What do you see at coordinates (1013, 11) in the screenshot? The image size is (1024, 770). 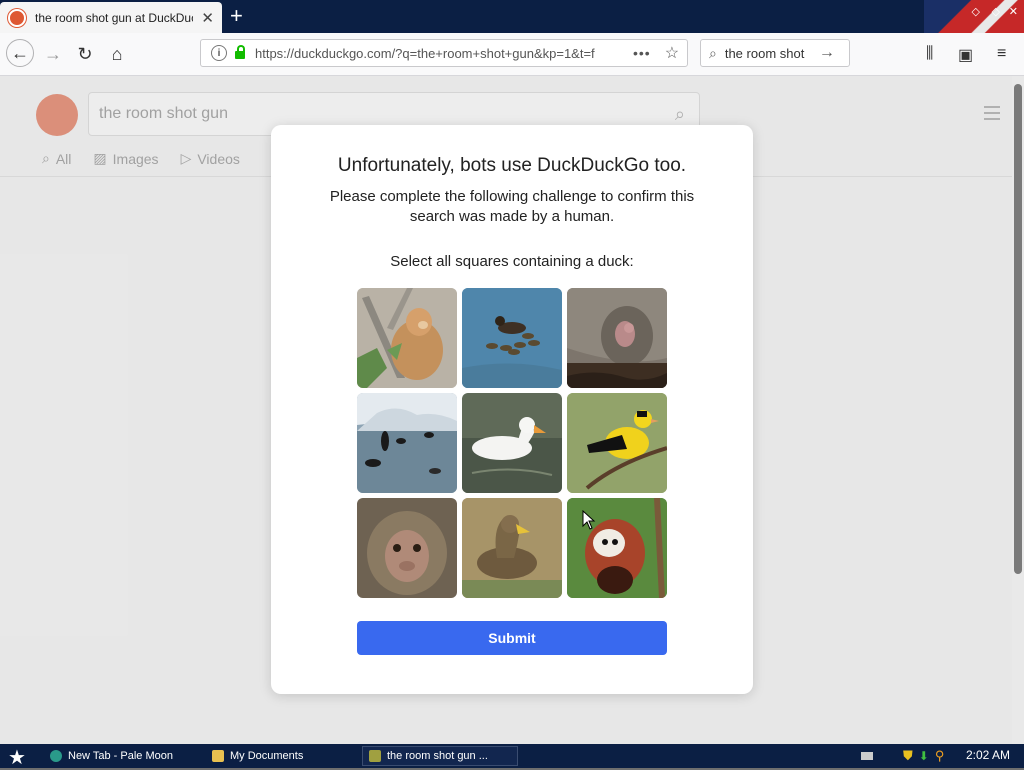 I see `close-window-icon: ✕` at bounding box center [1013, 11].